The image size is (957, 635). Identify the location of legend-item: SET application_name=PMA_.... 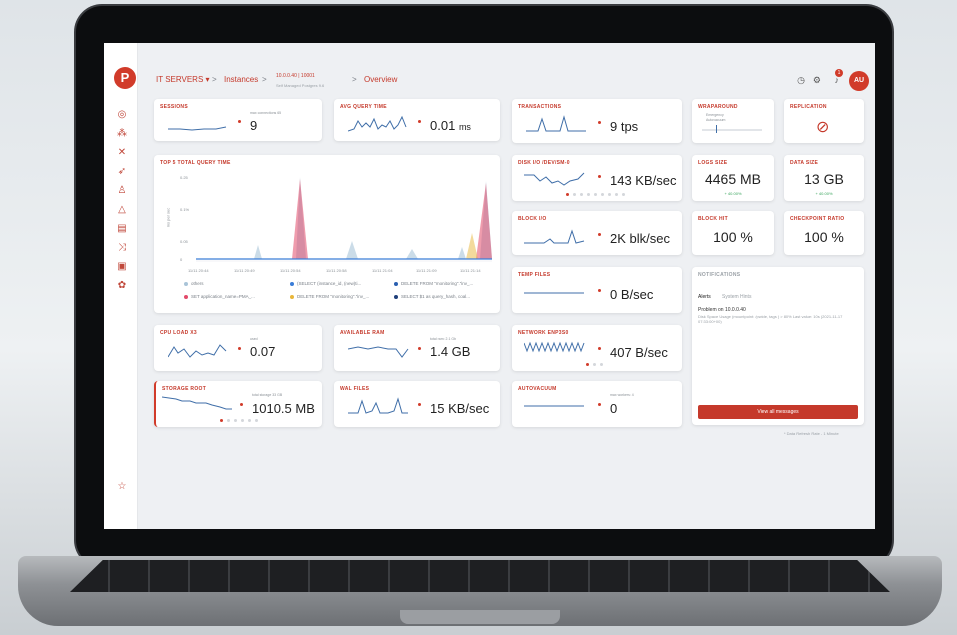
(219, 296).